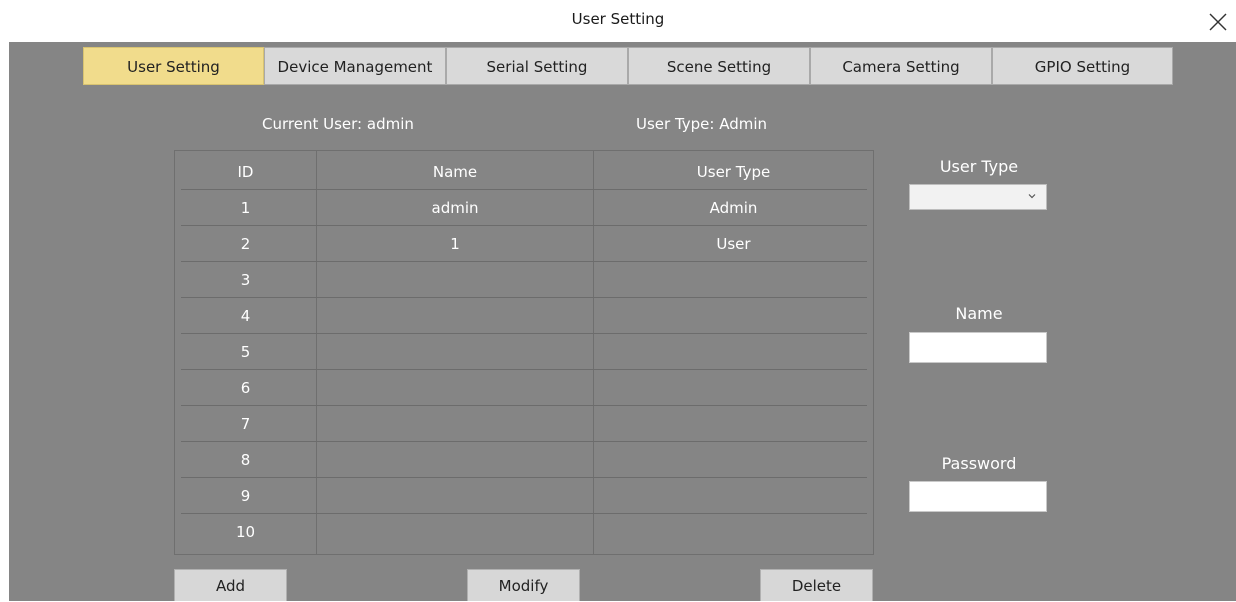 The height and width of the screenshot is (602, 1236). Describe the element at coordinates (355, 66) in the screenshot. I see `tab-device-management: Device Management` at that location.